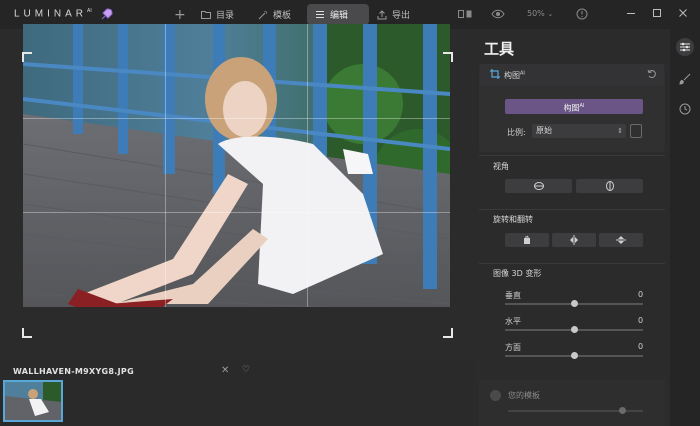 The image size is (700, 426). Describe the element at coordinates (448, 333) in the screenshot. I see `crop-handle-bottom-right` at that location.